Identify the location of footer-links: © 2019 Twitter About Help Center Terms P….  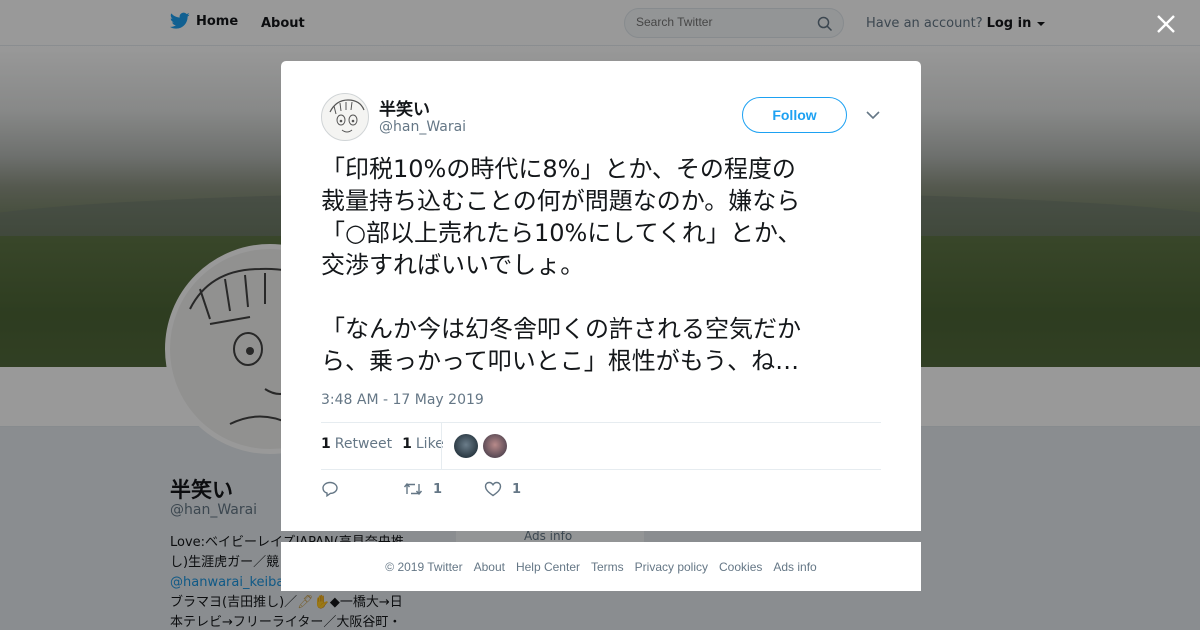
(601, 566).